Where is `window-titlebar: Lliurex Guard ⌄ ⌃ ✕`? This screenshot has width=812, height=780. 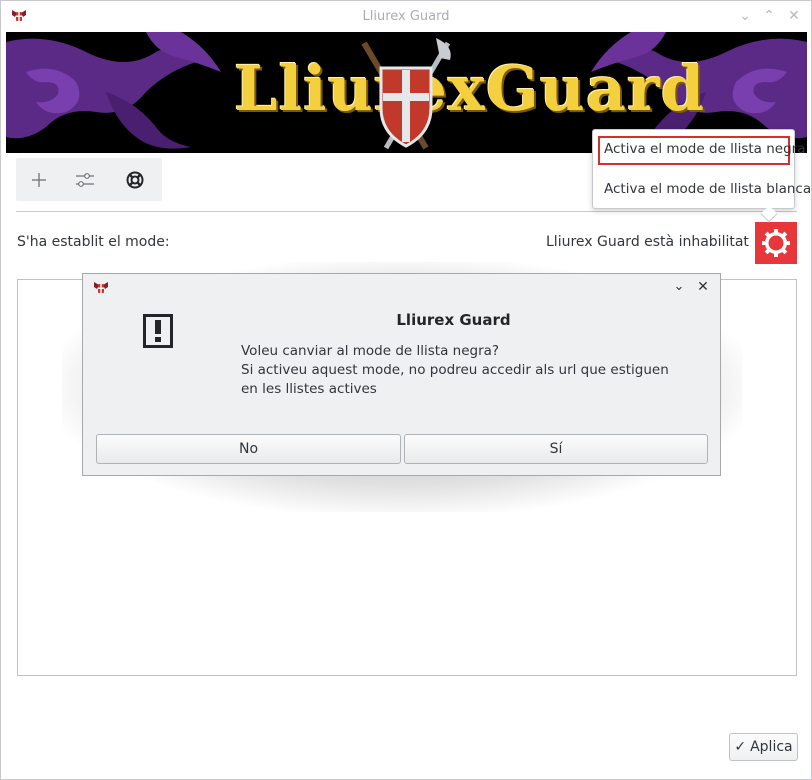
window-titlebar: Lliurex Guard ⌄ ⌃ ✕ is located at coordinates (406, 16).